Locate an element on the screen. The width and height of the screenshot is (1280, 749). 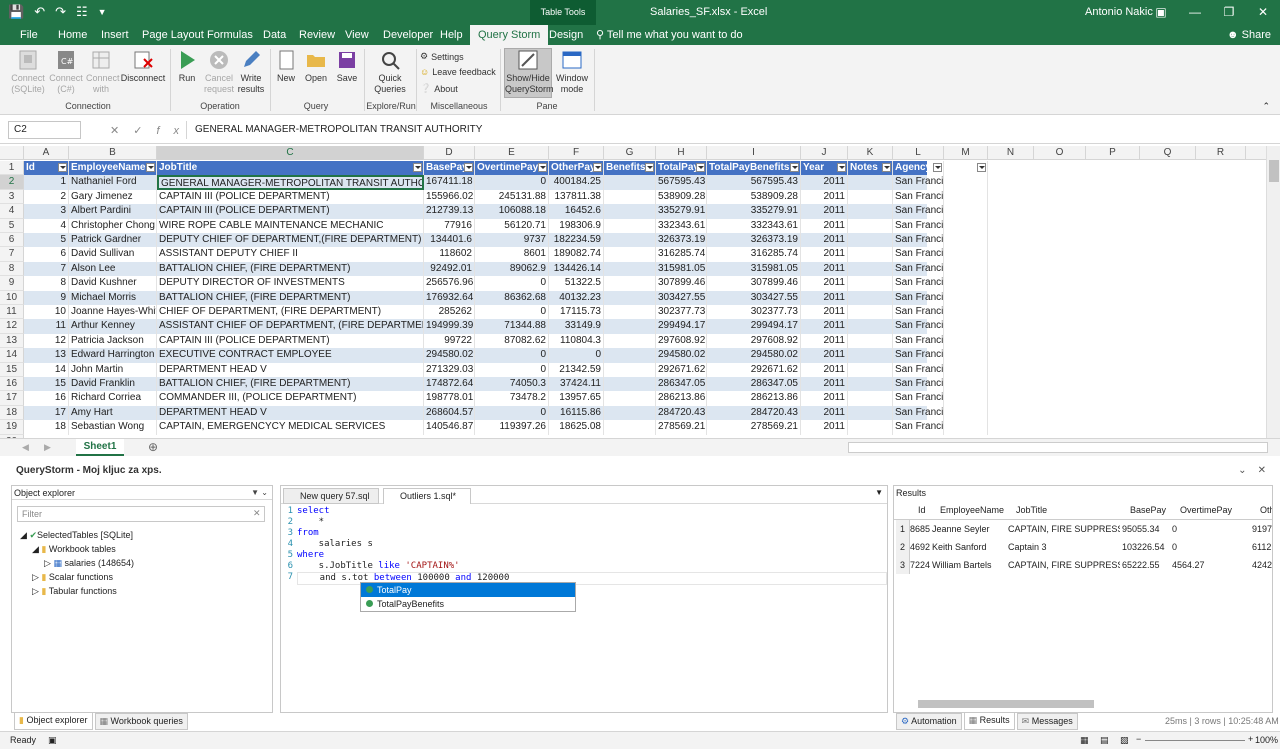
table-cell: 18625.08 is located at coordinates (576, 427).